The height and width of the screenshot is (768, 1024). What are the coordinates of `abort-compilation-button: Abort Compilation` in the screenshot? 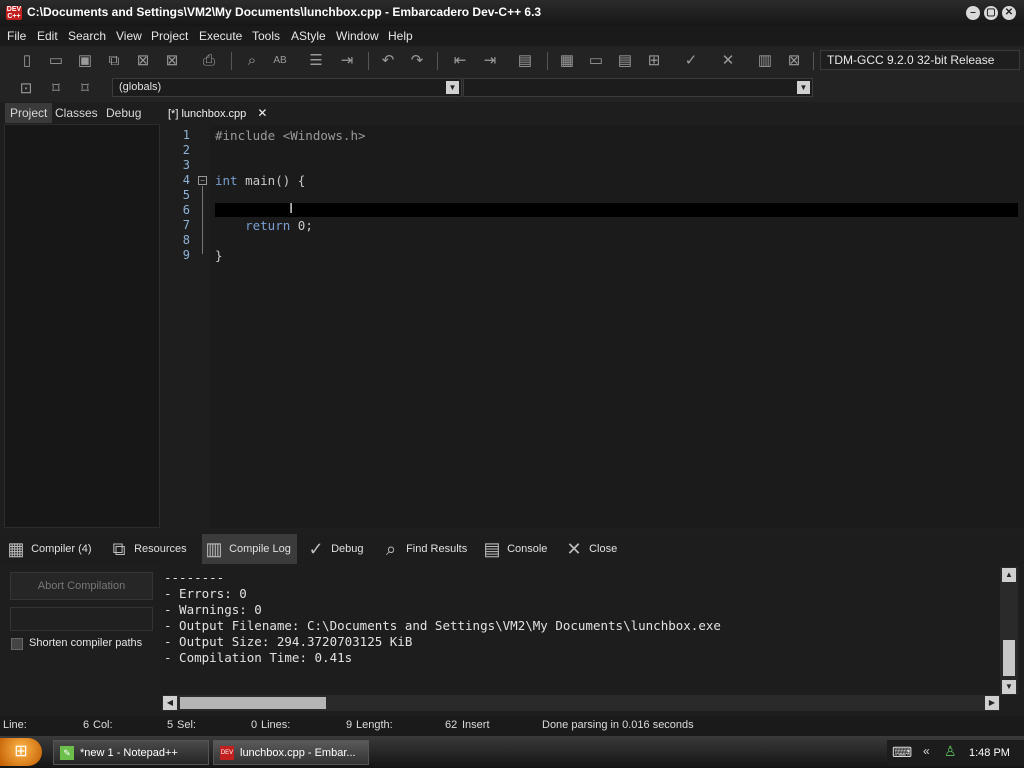 It's located at (81, 586).